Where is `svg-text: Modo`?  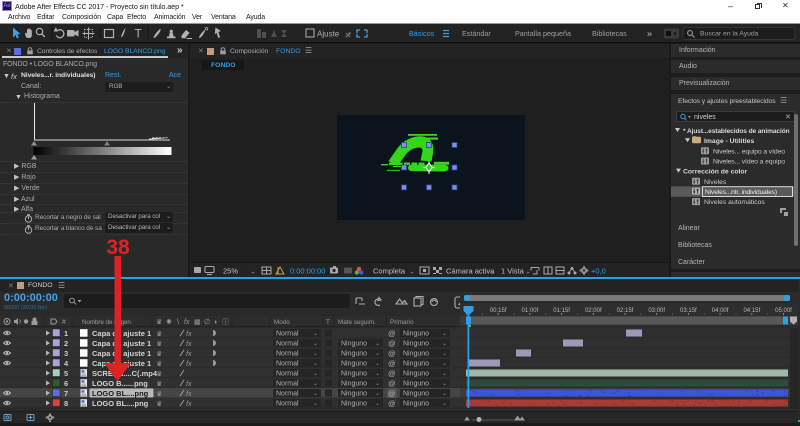 svg-text: Modo is located at coordinates (282, 322).